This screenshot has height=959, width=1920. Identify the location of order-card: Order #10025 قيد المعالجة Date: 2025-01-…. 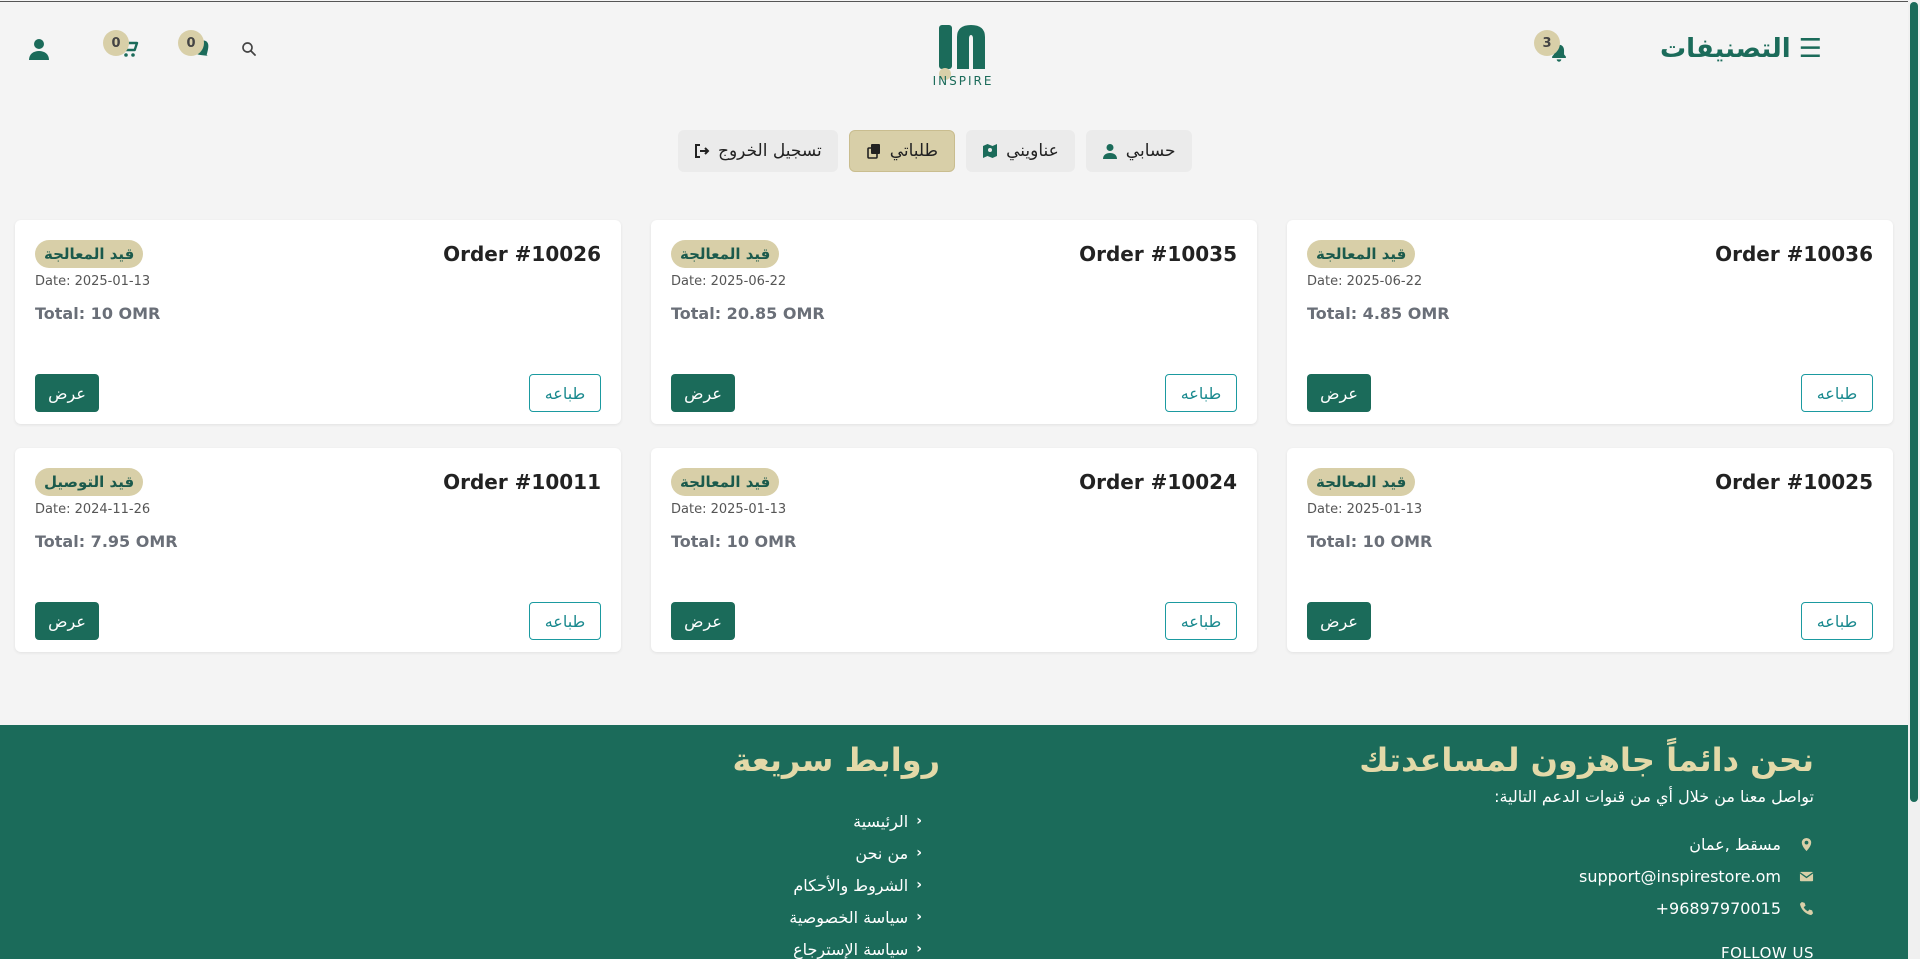
(1590, 550).